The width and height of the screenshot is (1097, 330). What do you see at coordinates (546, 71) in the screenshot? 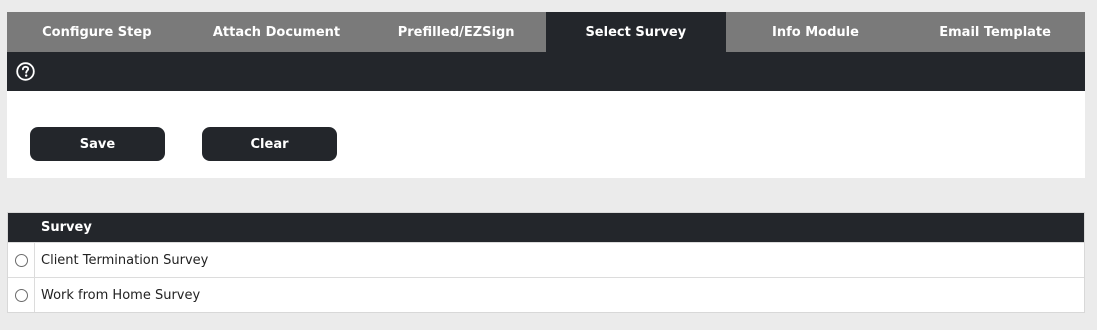
I see `toolbar` at bounding box center [546, 71].